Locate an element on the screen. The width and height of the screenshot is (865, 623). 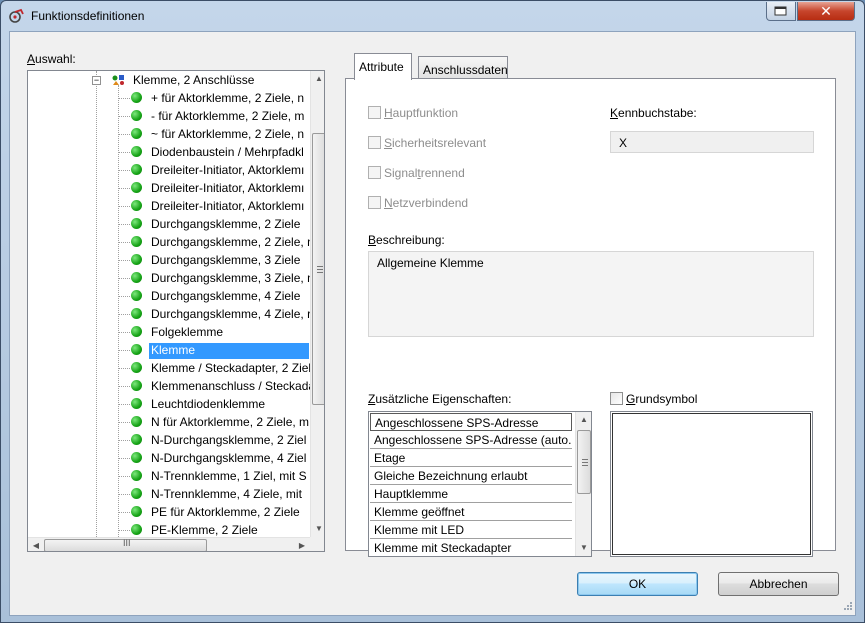
close-button: ✕ is located at coordinates (826, 11).